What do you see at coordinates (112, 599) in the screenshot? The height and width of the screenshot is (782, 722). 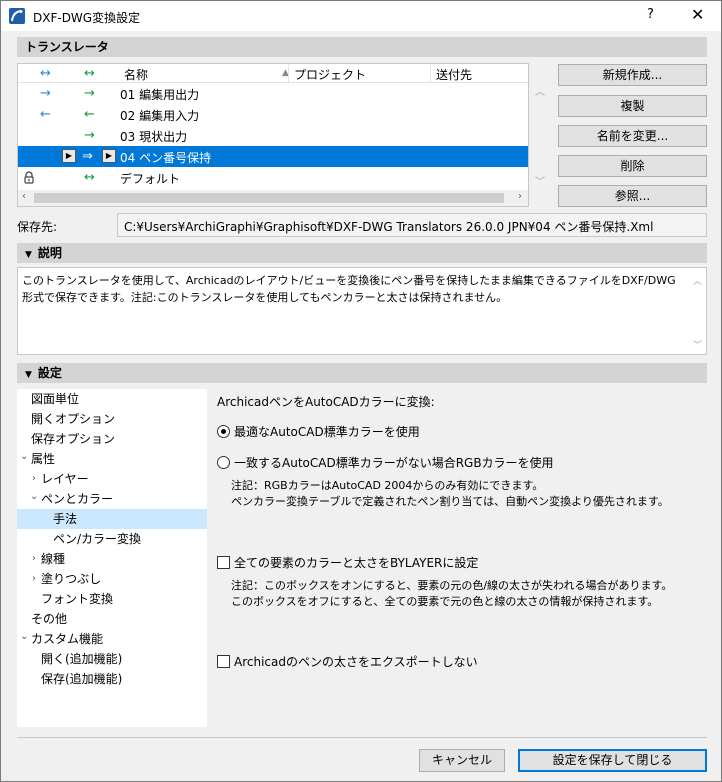 I see `tree-item-font-conversion: フォント変換` at bounding box center [112, 599].